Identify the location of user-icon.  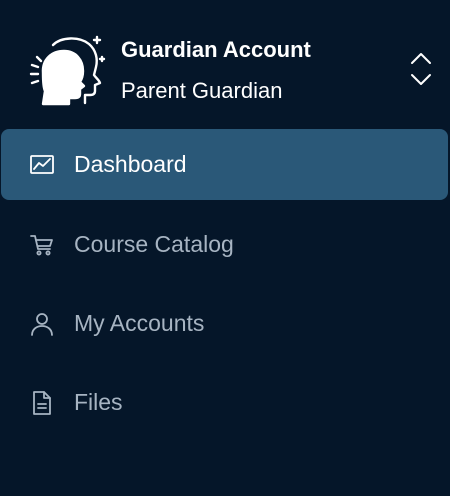
(42, 324).